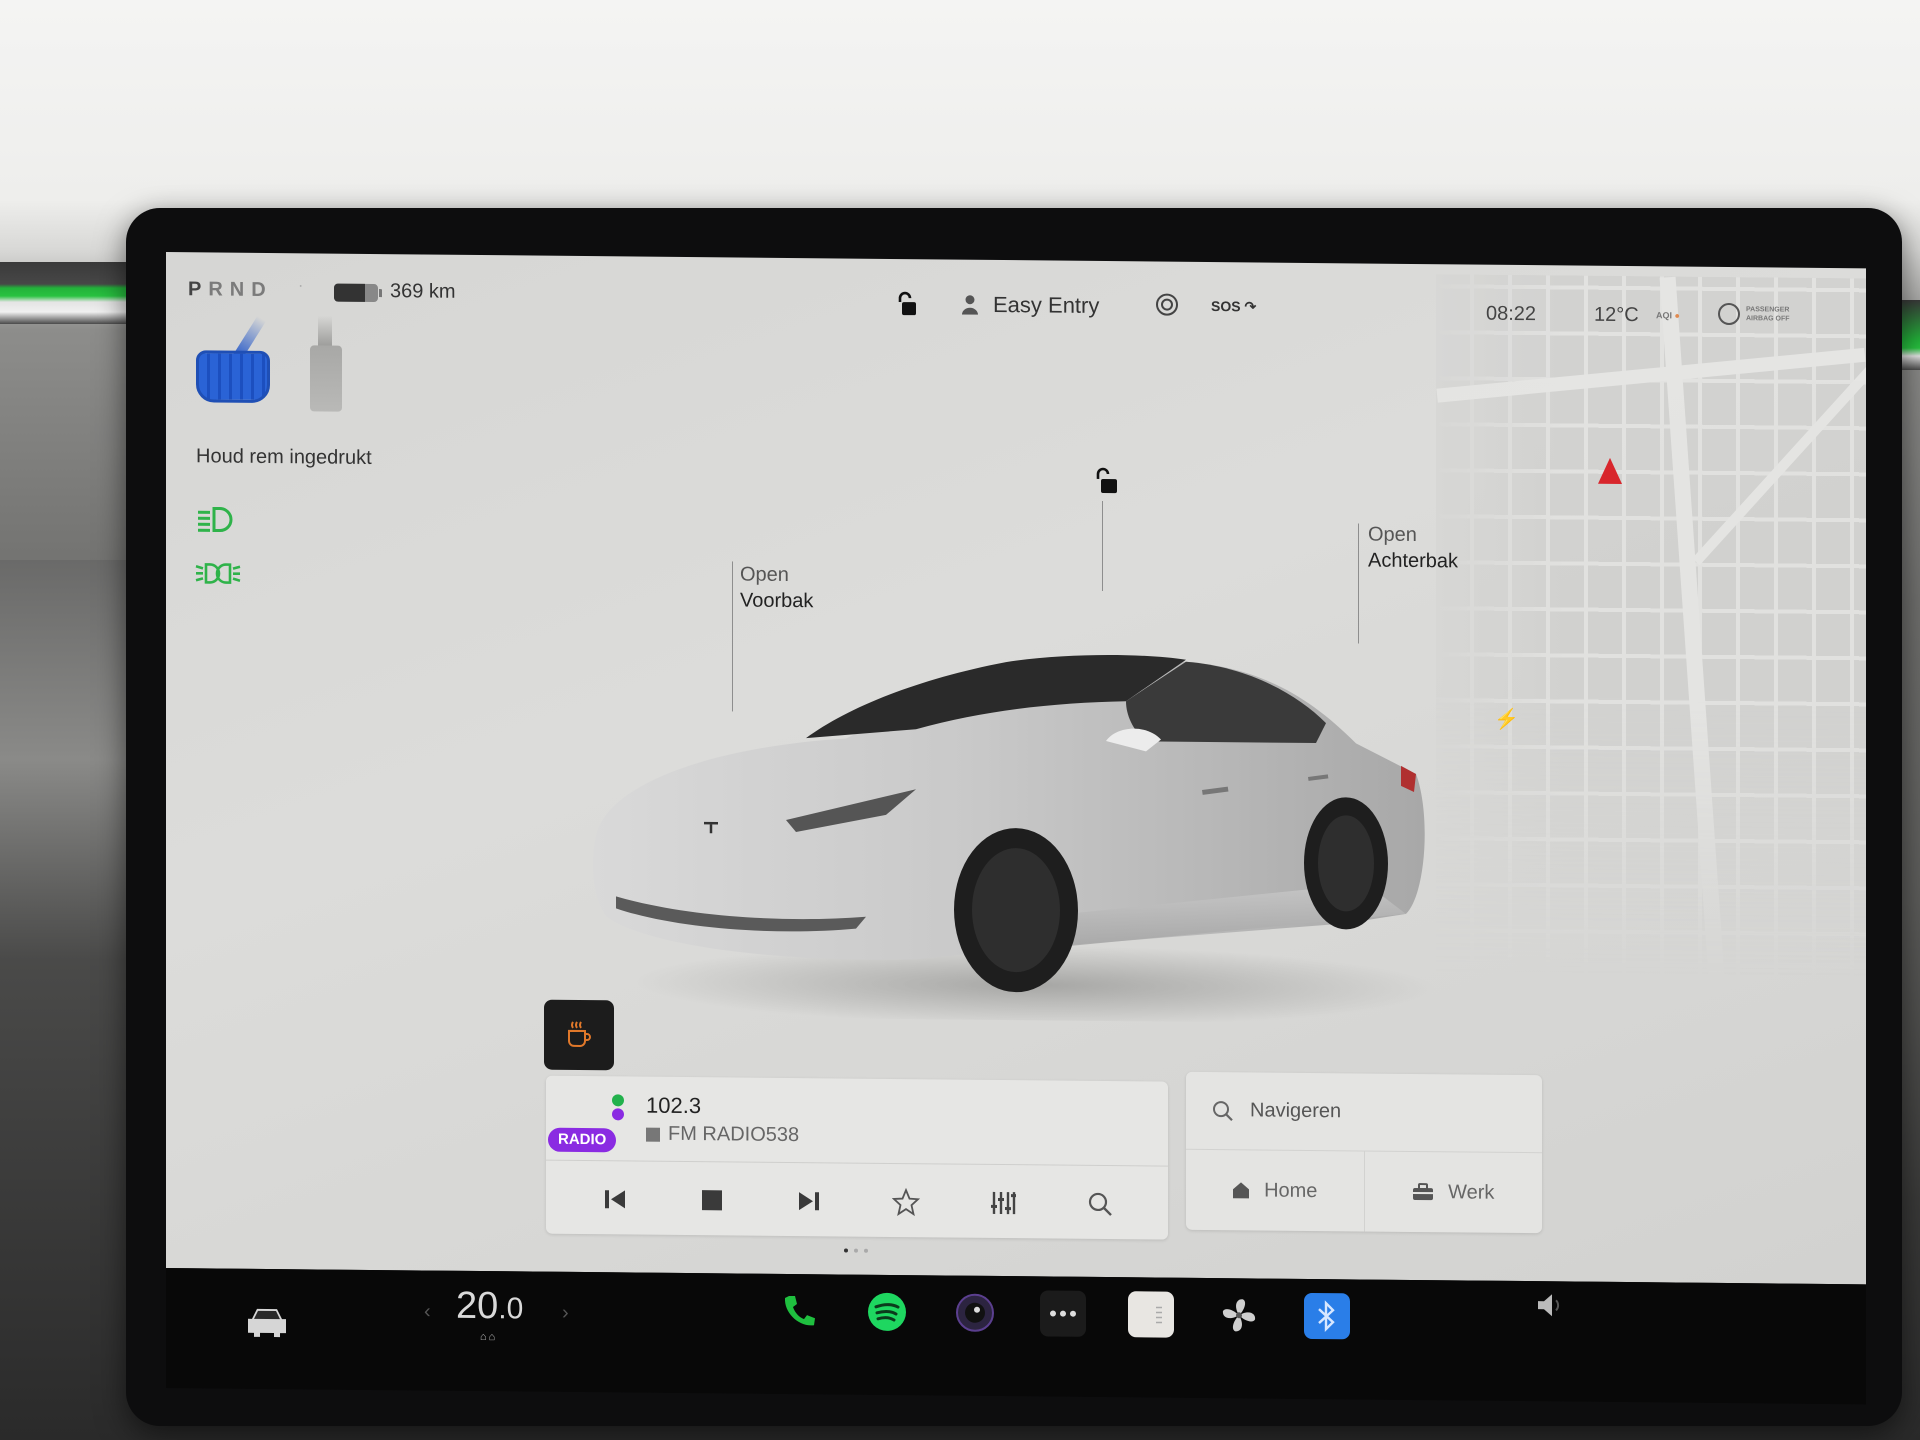  I want to click on next-button, so click(809, 1201).